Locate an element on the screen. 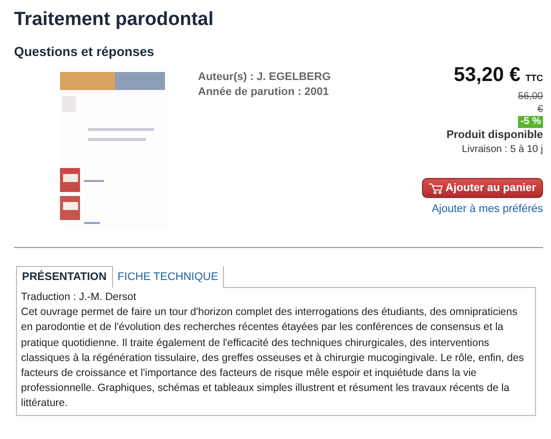 The height and width of the screenshot is (439, 551). product-title: Traitement parodontal is located at coordinates (114, 20).